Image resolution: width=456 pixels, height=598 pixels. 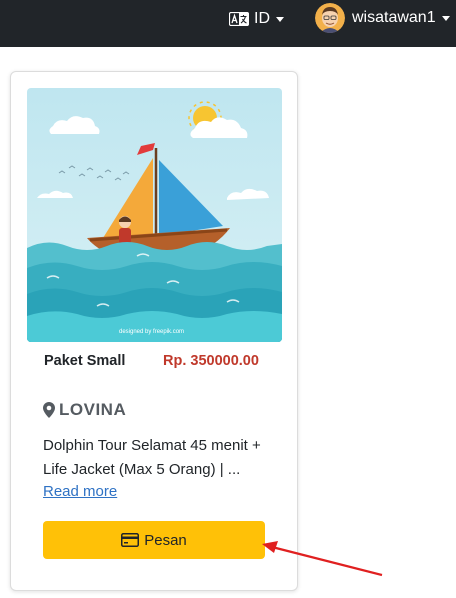 I want to click on username-label: wisatawan1, so click(x=394, y=17).